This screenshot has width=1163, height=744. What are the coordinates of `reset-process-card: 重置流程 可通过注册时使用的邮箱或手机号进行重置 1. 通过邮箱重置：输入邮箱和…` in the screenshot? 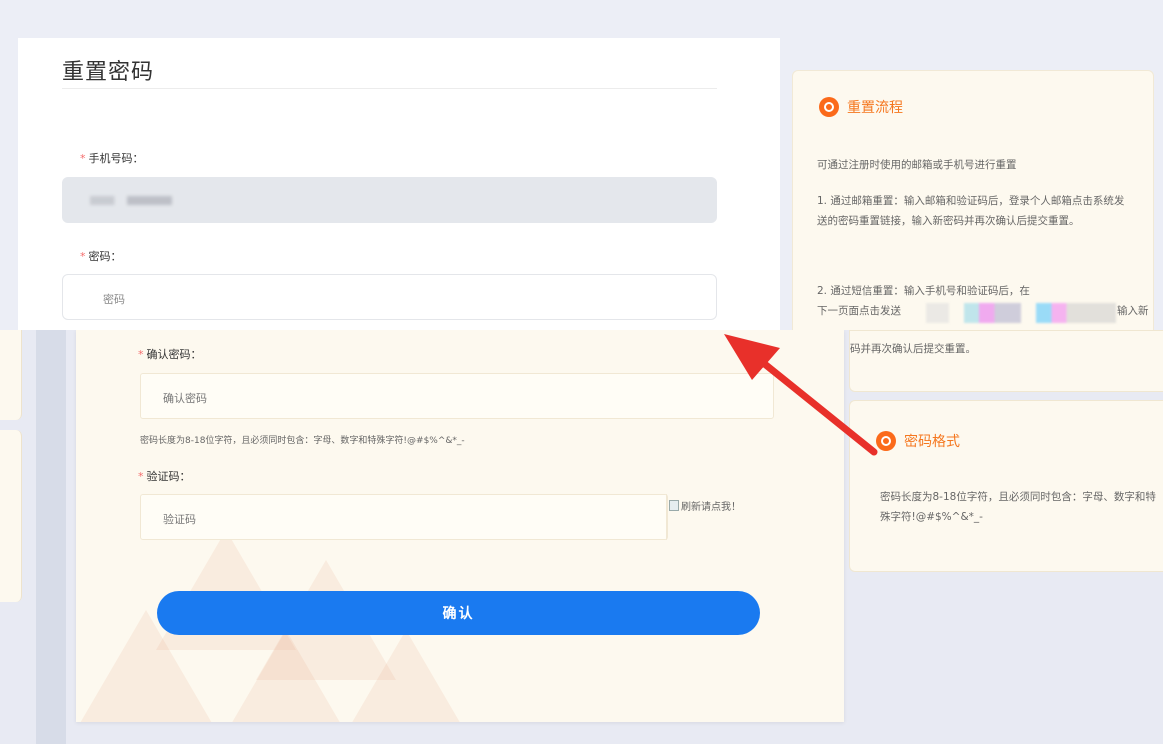 It's located at (973, 200).